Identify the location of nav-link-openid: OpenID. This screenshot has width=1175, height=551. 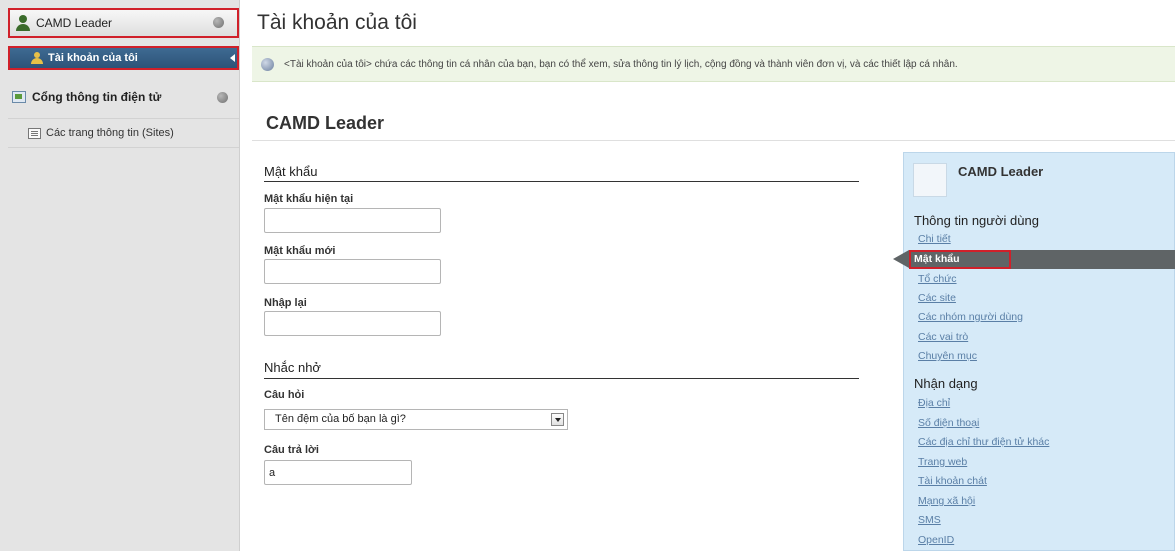
(936, 540).